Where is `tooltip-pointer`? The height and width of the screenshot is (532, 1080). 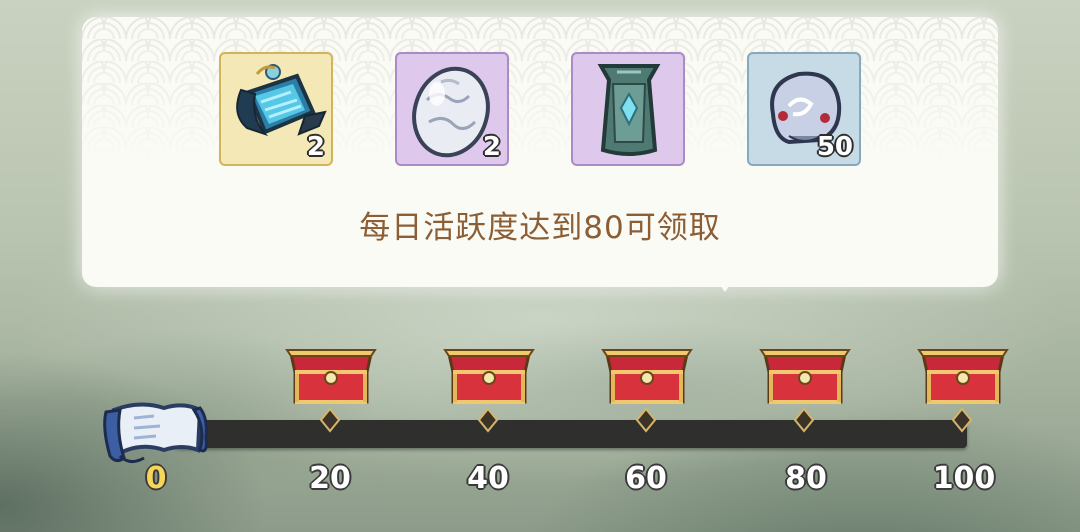
tooltip-pointer is located at coordinates (725, 280).